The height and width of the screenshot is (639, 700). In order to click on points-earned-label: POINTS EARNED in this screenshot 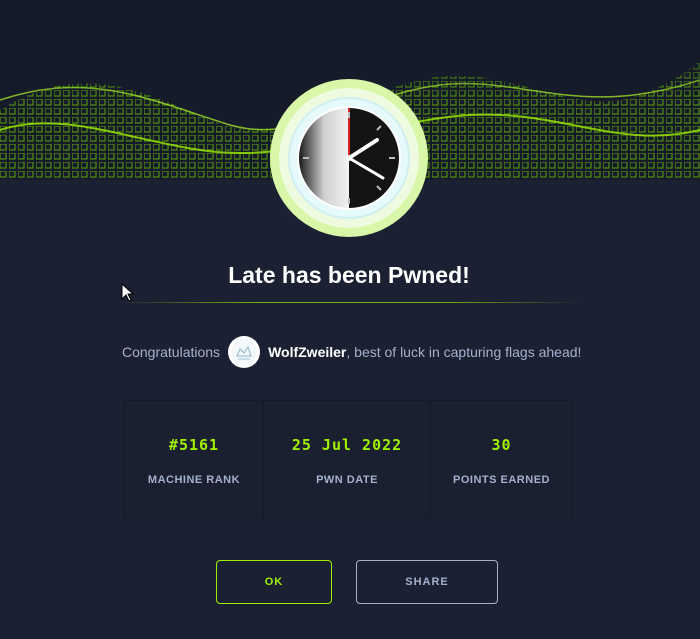, I will do `click(501, 480)`.